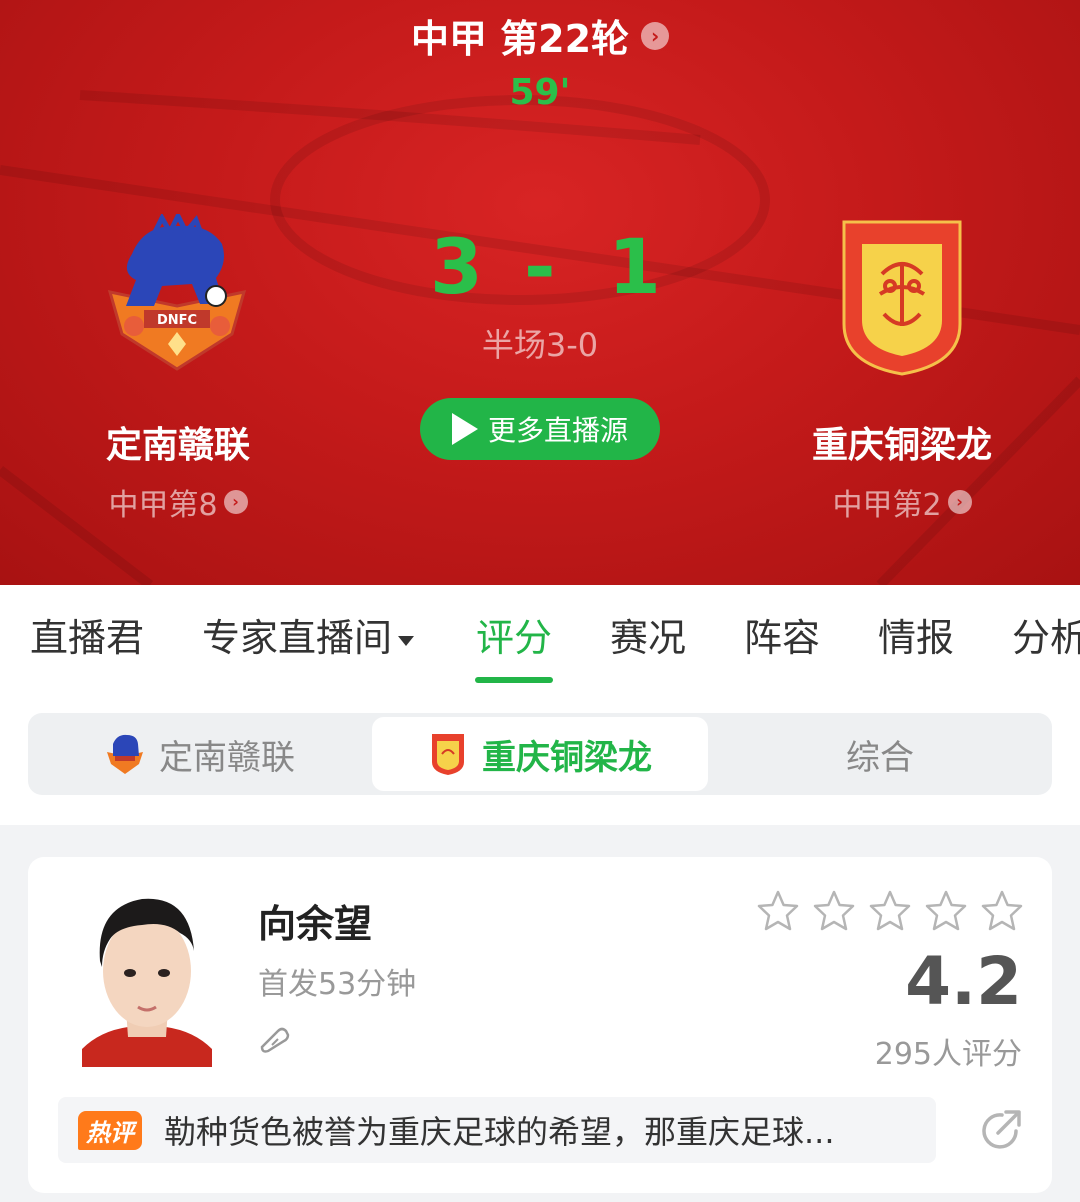 This screenshot has height=1202, width=1080. Describe the element at coordinates (880, 757) in the screenshot. I see `segment-all-label: 综合` at that location.